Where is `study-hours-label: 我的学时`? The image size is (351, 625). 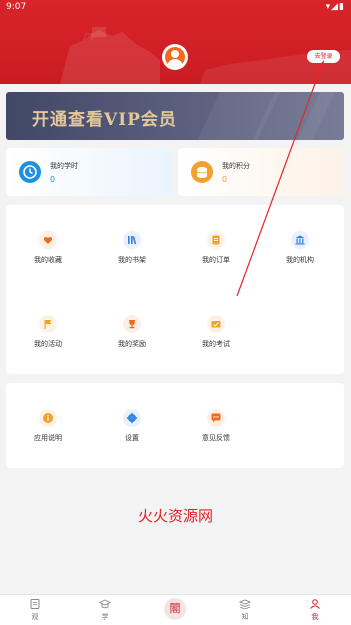
study-hours-label: 我的学时 is located at coordinates (64, 166).